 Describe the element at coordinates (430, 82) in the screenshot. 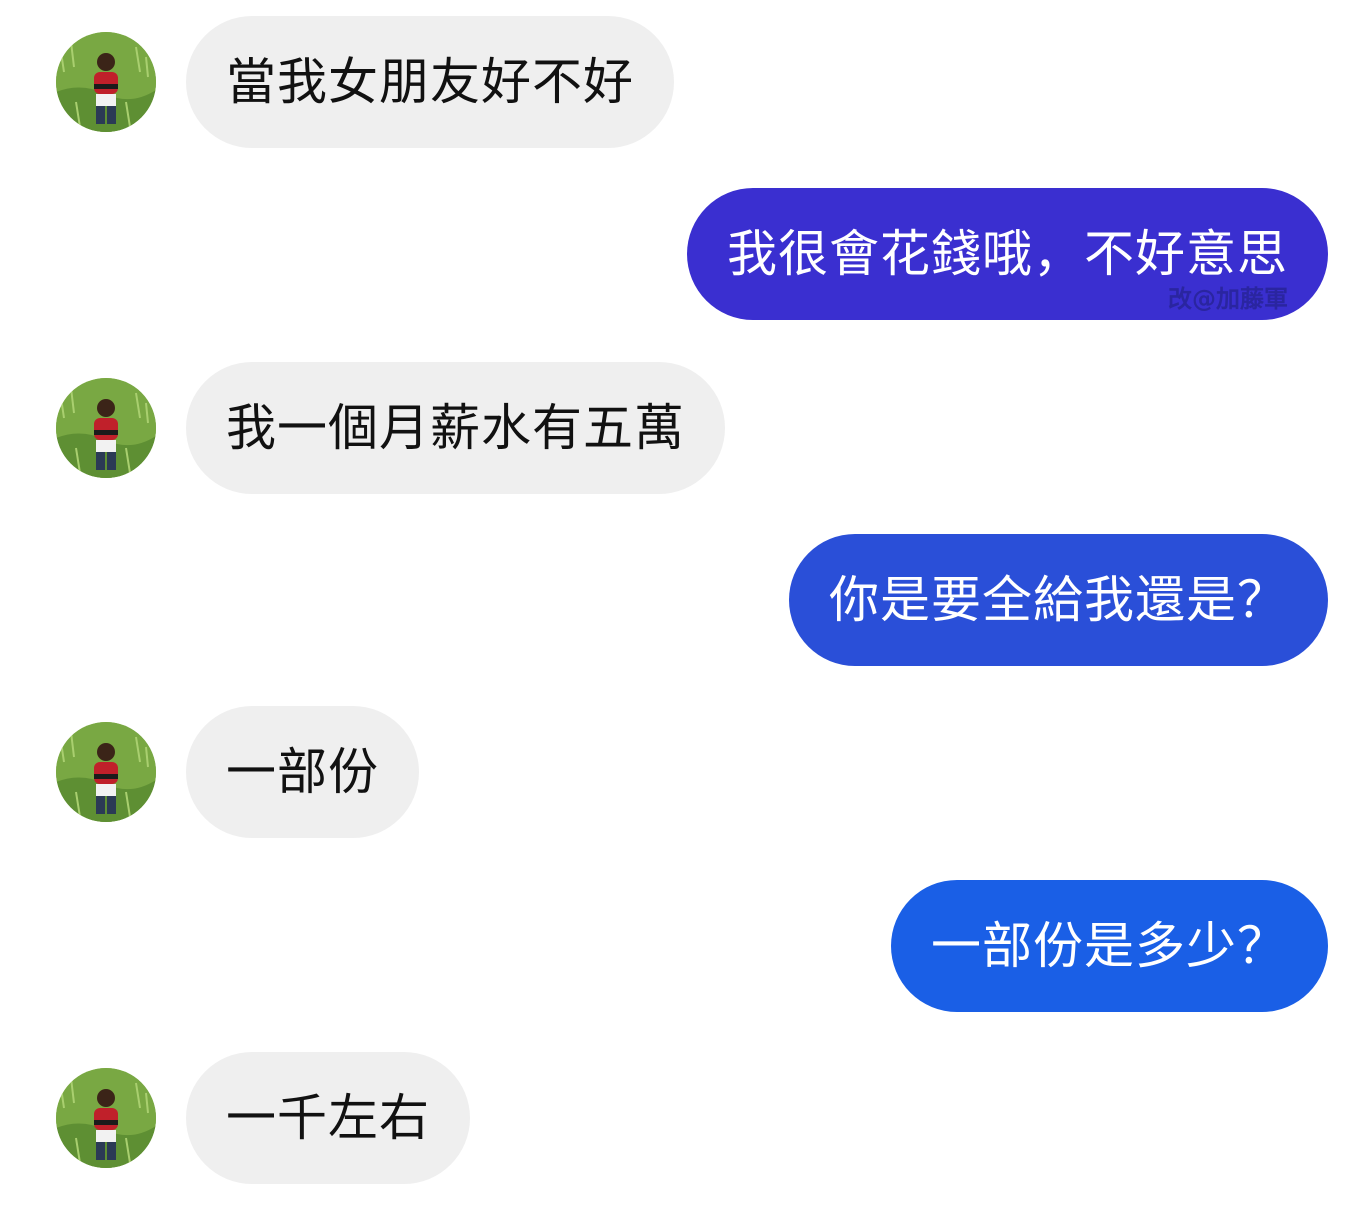

I see `incoming-message-bubble: 當我女朋友好不好` at that location.